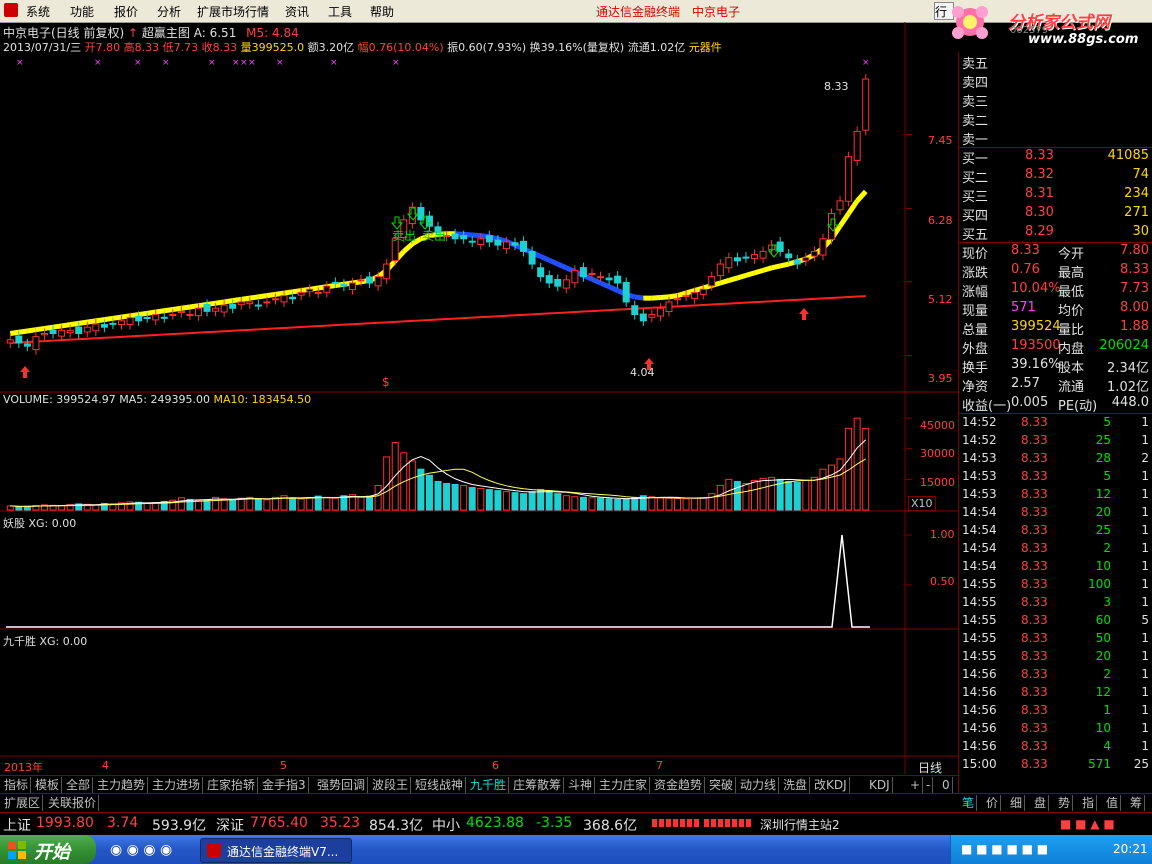  I want to click on menu-tools: 工具, so click(340, 11).